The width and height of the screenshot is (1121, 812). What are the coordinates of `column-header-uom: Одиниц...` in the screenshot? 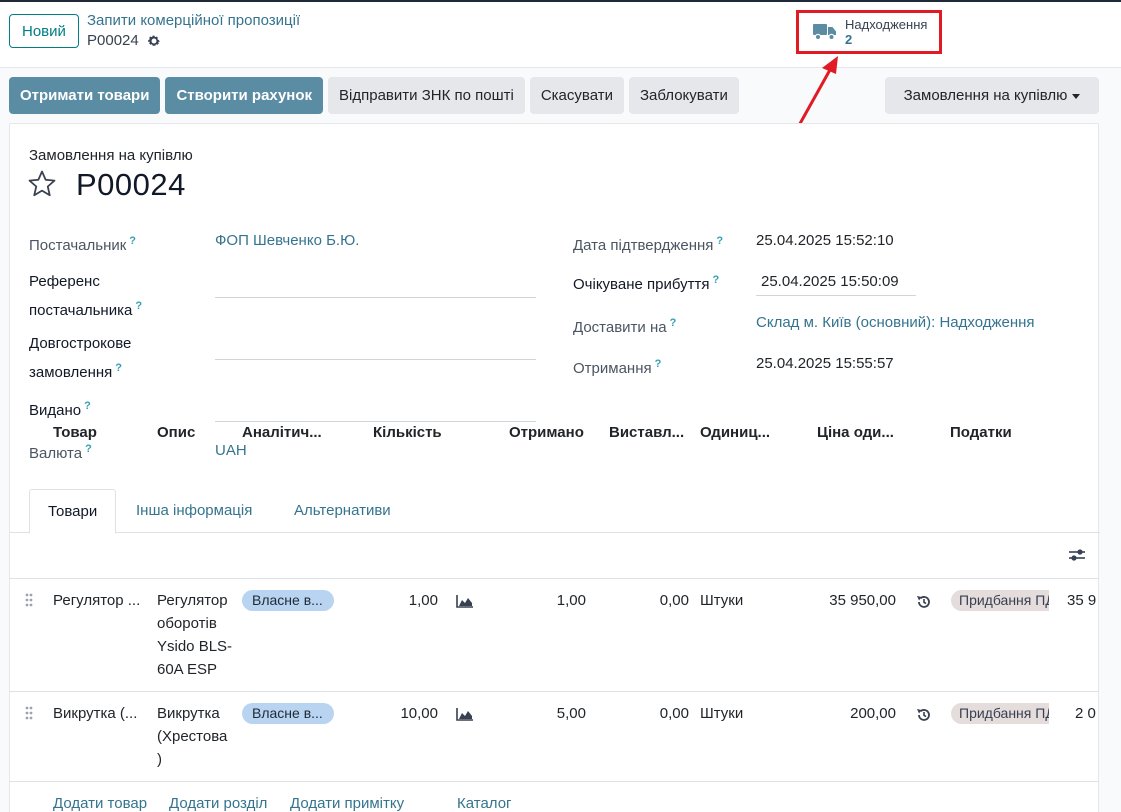 It's located at (735, 432).